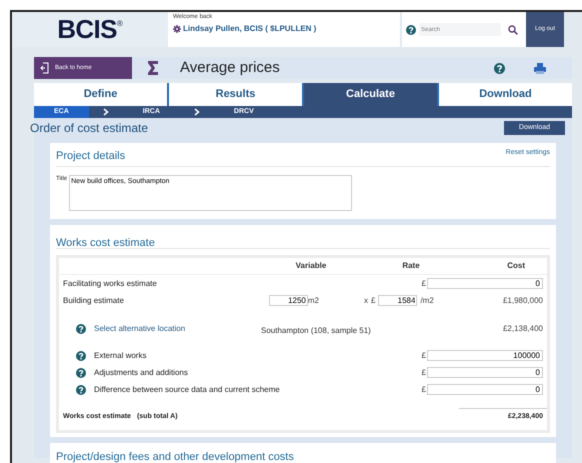  What do you see at coordinates (316, 330) in the screenshot?
I see `location-text: Southampton (108, sample 51)` at bounding box center [316, 330].